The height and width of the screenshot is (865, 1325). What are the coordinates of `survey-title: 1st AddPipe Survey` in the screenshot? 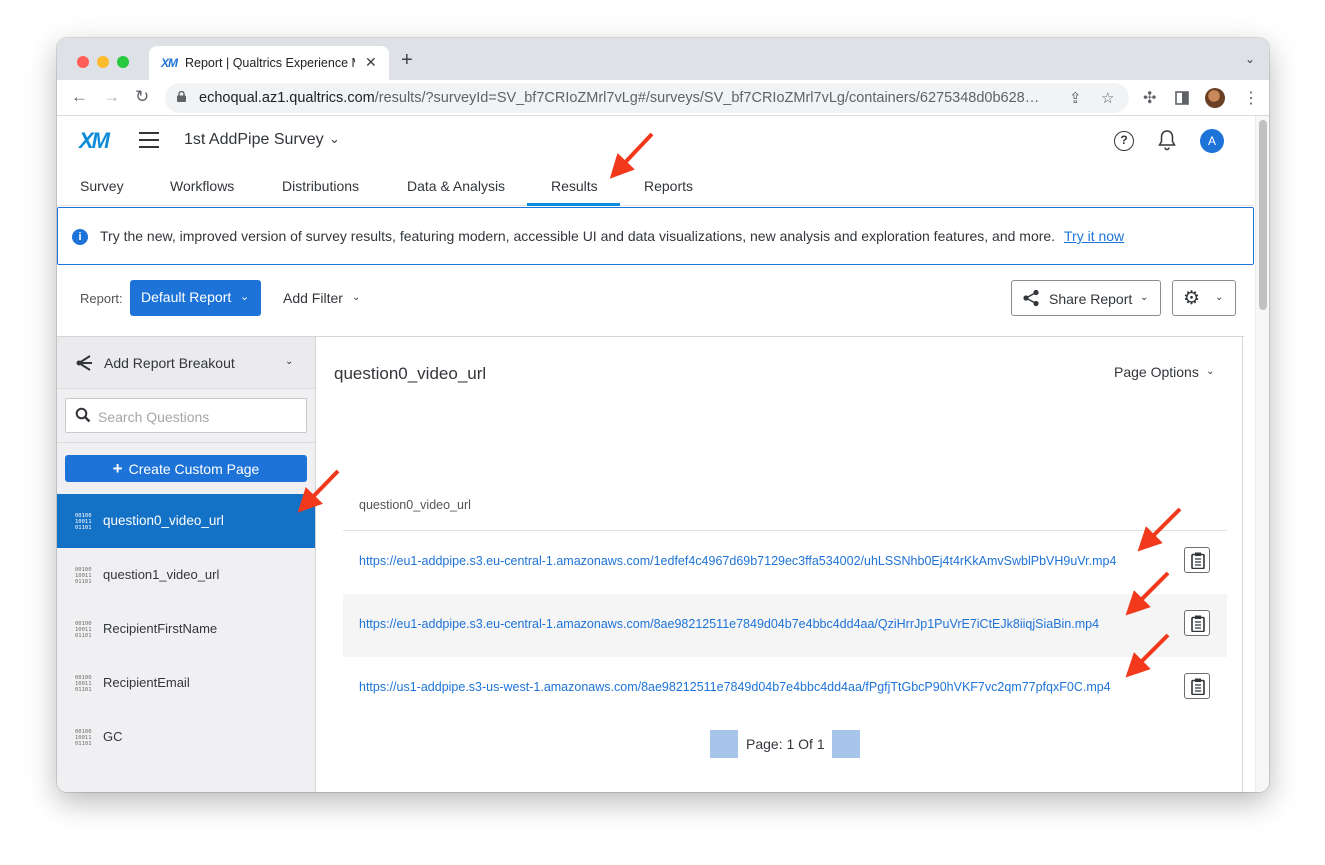 It's located at (254, 140).